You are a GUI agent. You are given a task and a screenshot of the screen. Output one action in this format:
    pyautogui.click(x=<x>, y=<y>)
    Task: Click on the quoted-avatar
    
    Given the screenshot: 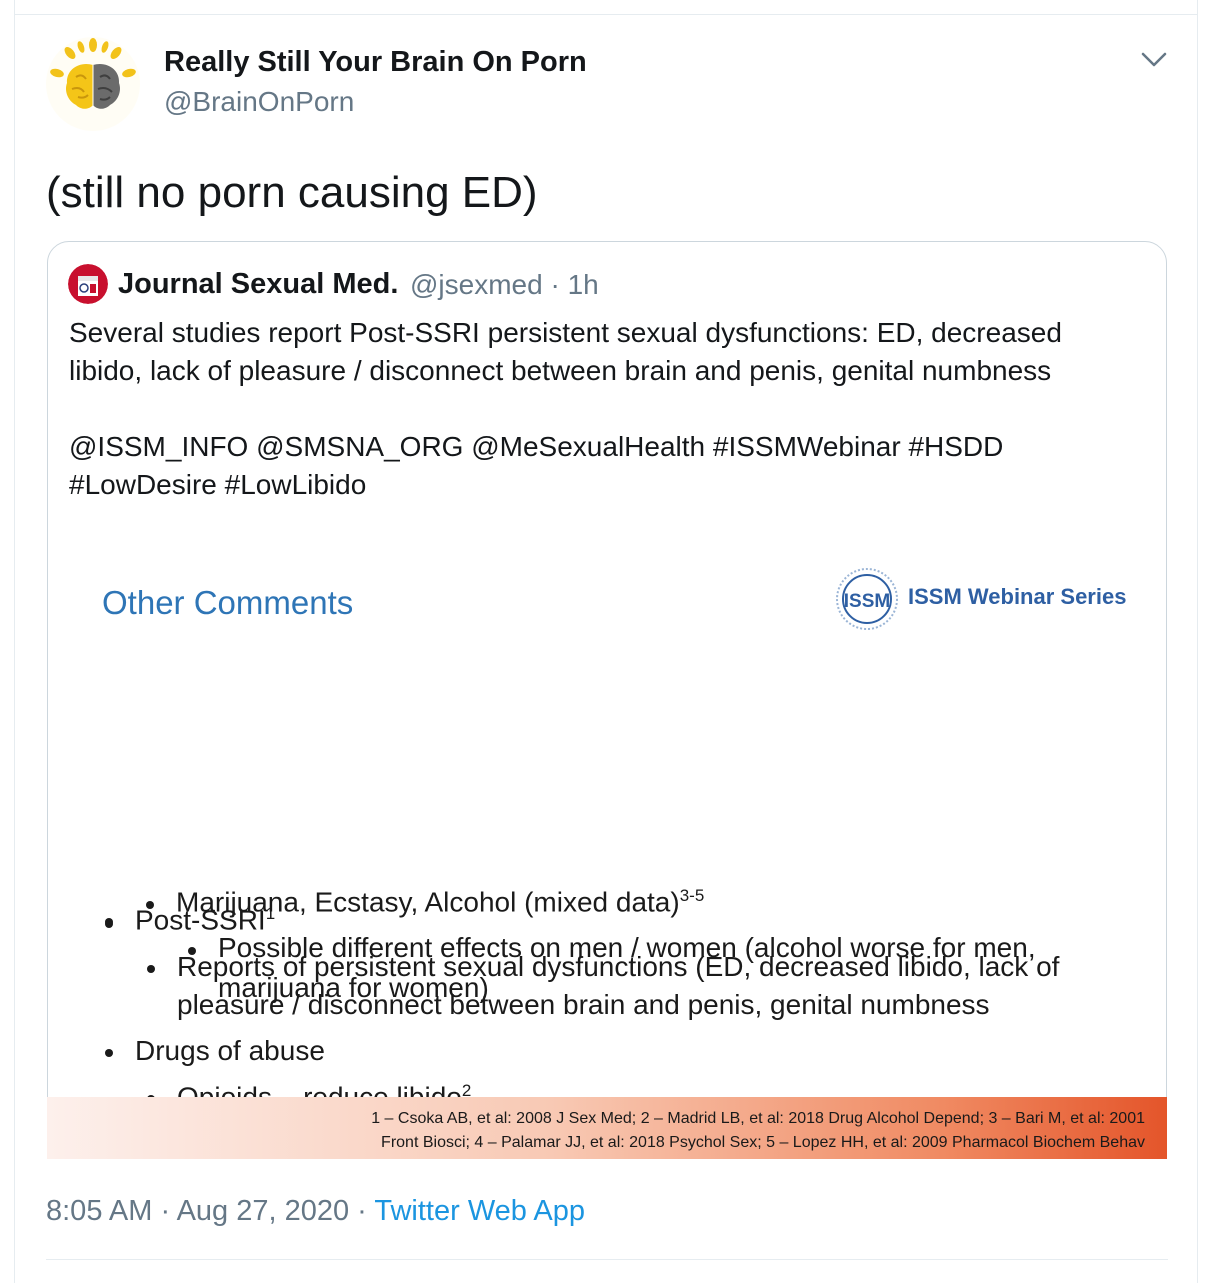 What is the action you would take?
    pyautogui.click(x=88, y=284)
    